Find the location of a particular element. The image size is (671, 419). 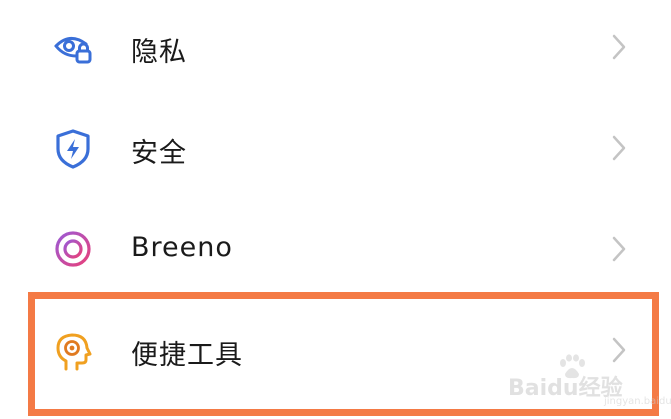

settings-item-label: 安全 is located at coordinates (159, 153).